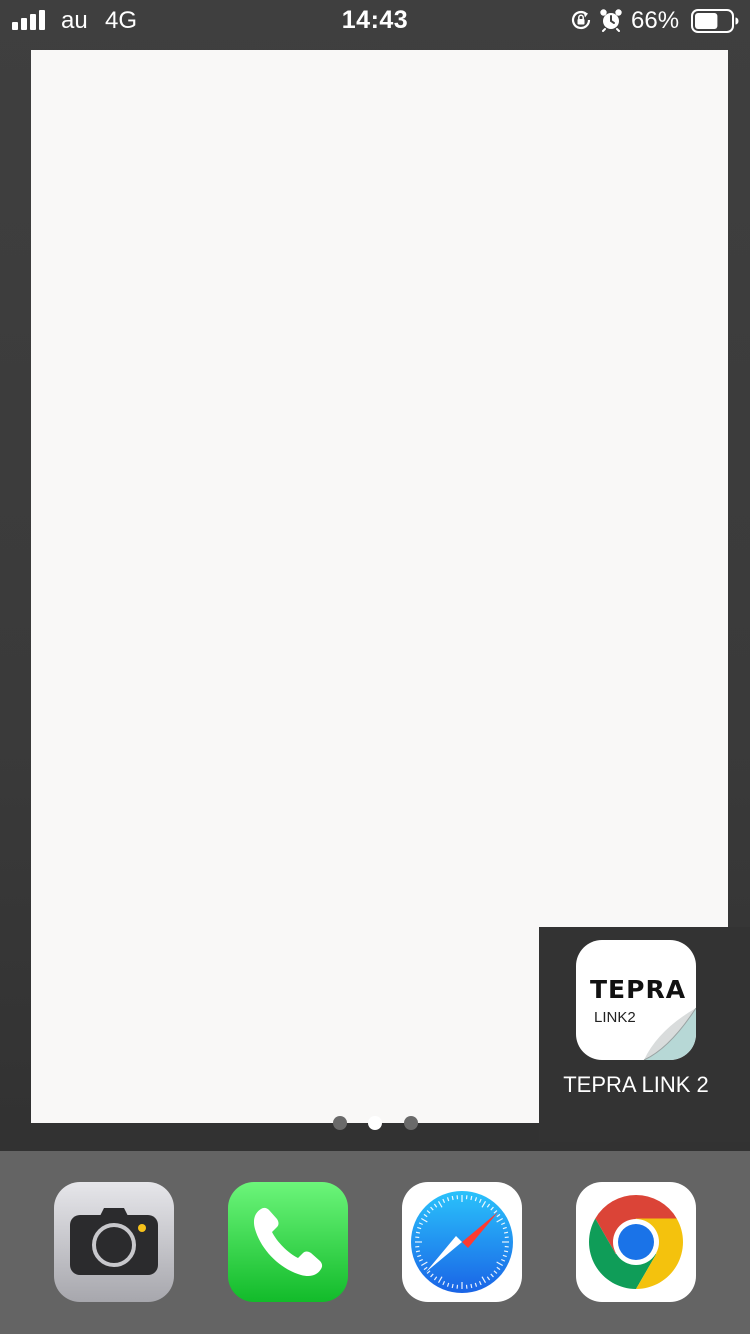 The image size is (750, 1334). Describe the element at coordinates (375, 1242) in the screenshot. I see `dock` at that location.